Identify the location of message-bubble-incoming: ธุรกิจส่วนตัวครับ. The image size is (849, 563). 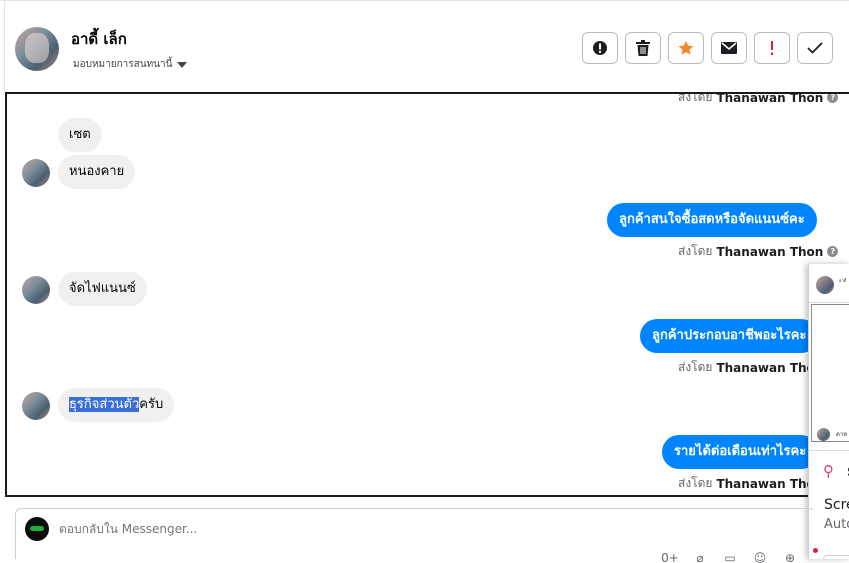
(116, 405).